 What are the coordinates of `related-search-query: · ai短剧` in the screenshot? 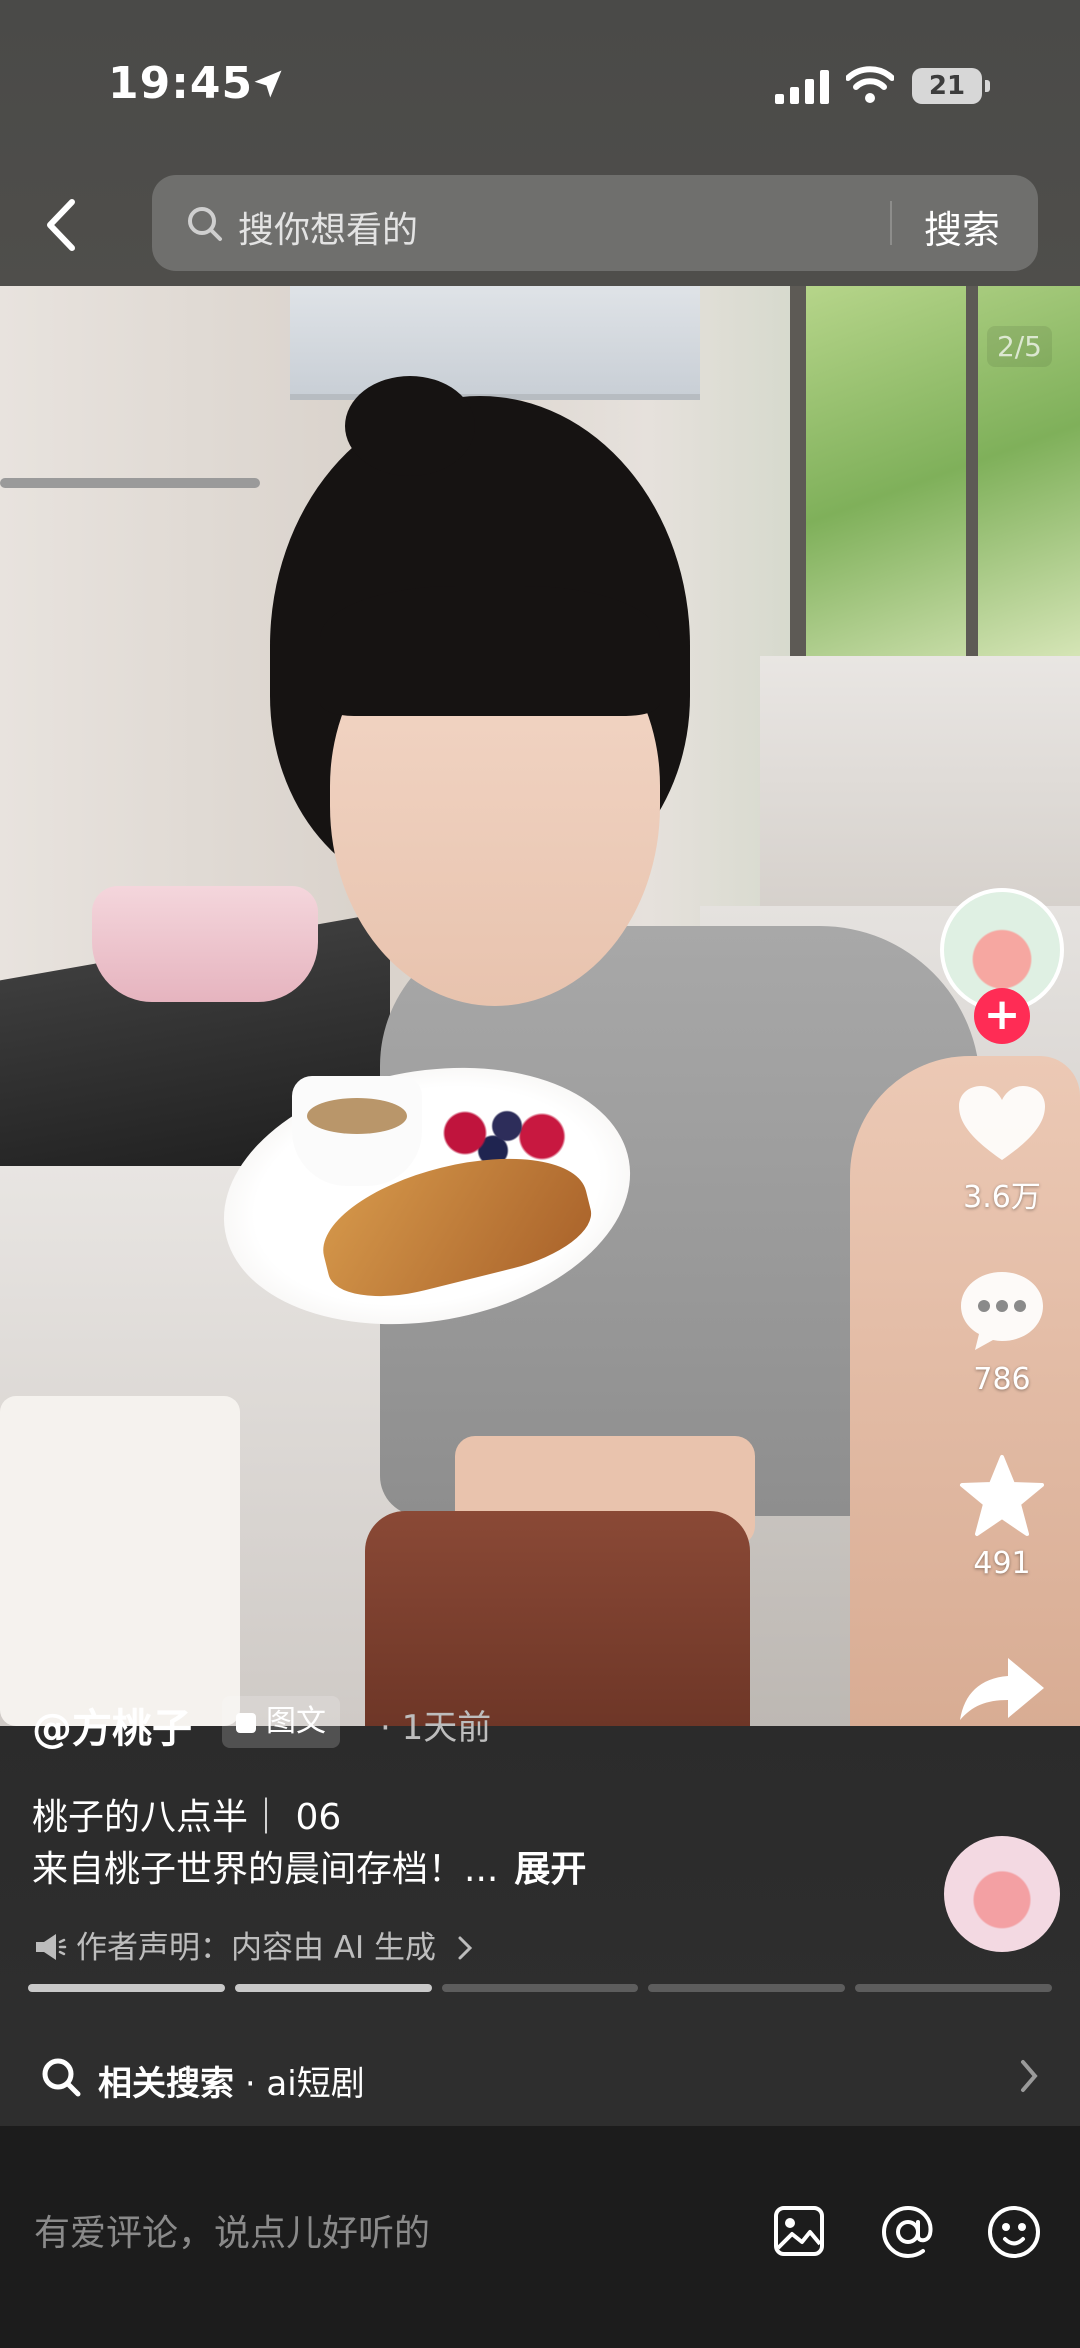 It's located at (304, 2084).